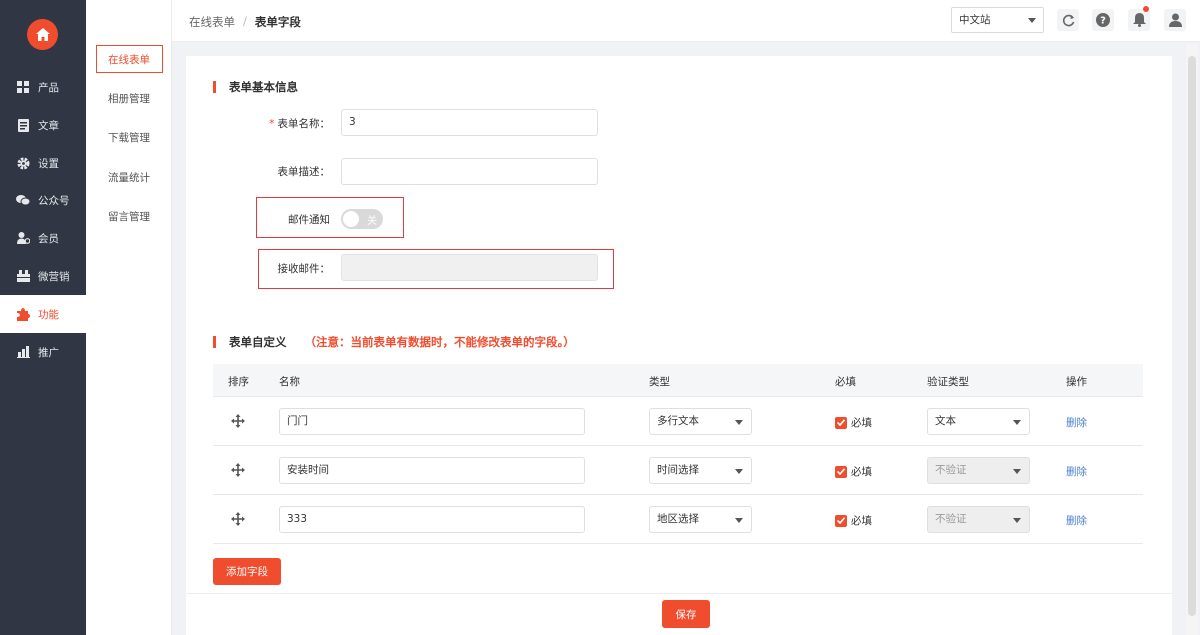 The width and height of the screenshot is (1200, 635). Describe the element at coordinates (948, 382) in the screenshot. I see `column-header-validate: 验证类型` at that location.